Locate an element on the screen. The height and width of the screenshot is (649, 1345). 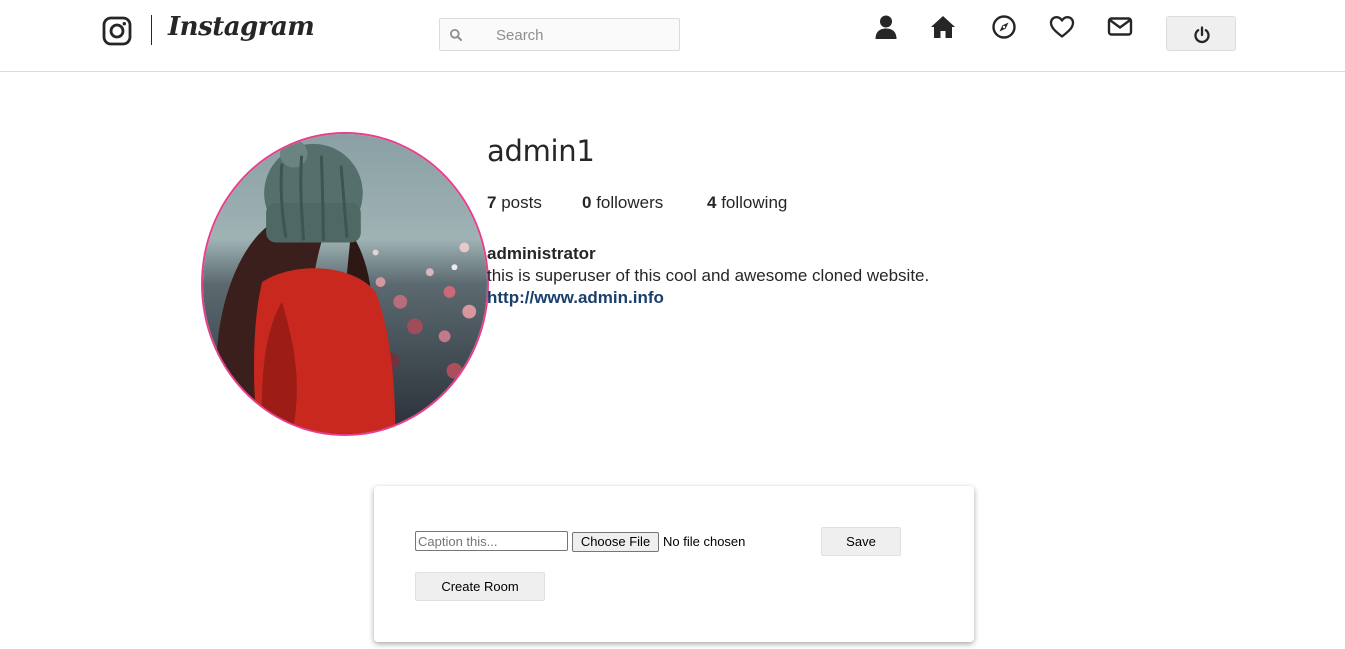
top-navbar: Instagram is located at coordinates (672, 36).